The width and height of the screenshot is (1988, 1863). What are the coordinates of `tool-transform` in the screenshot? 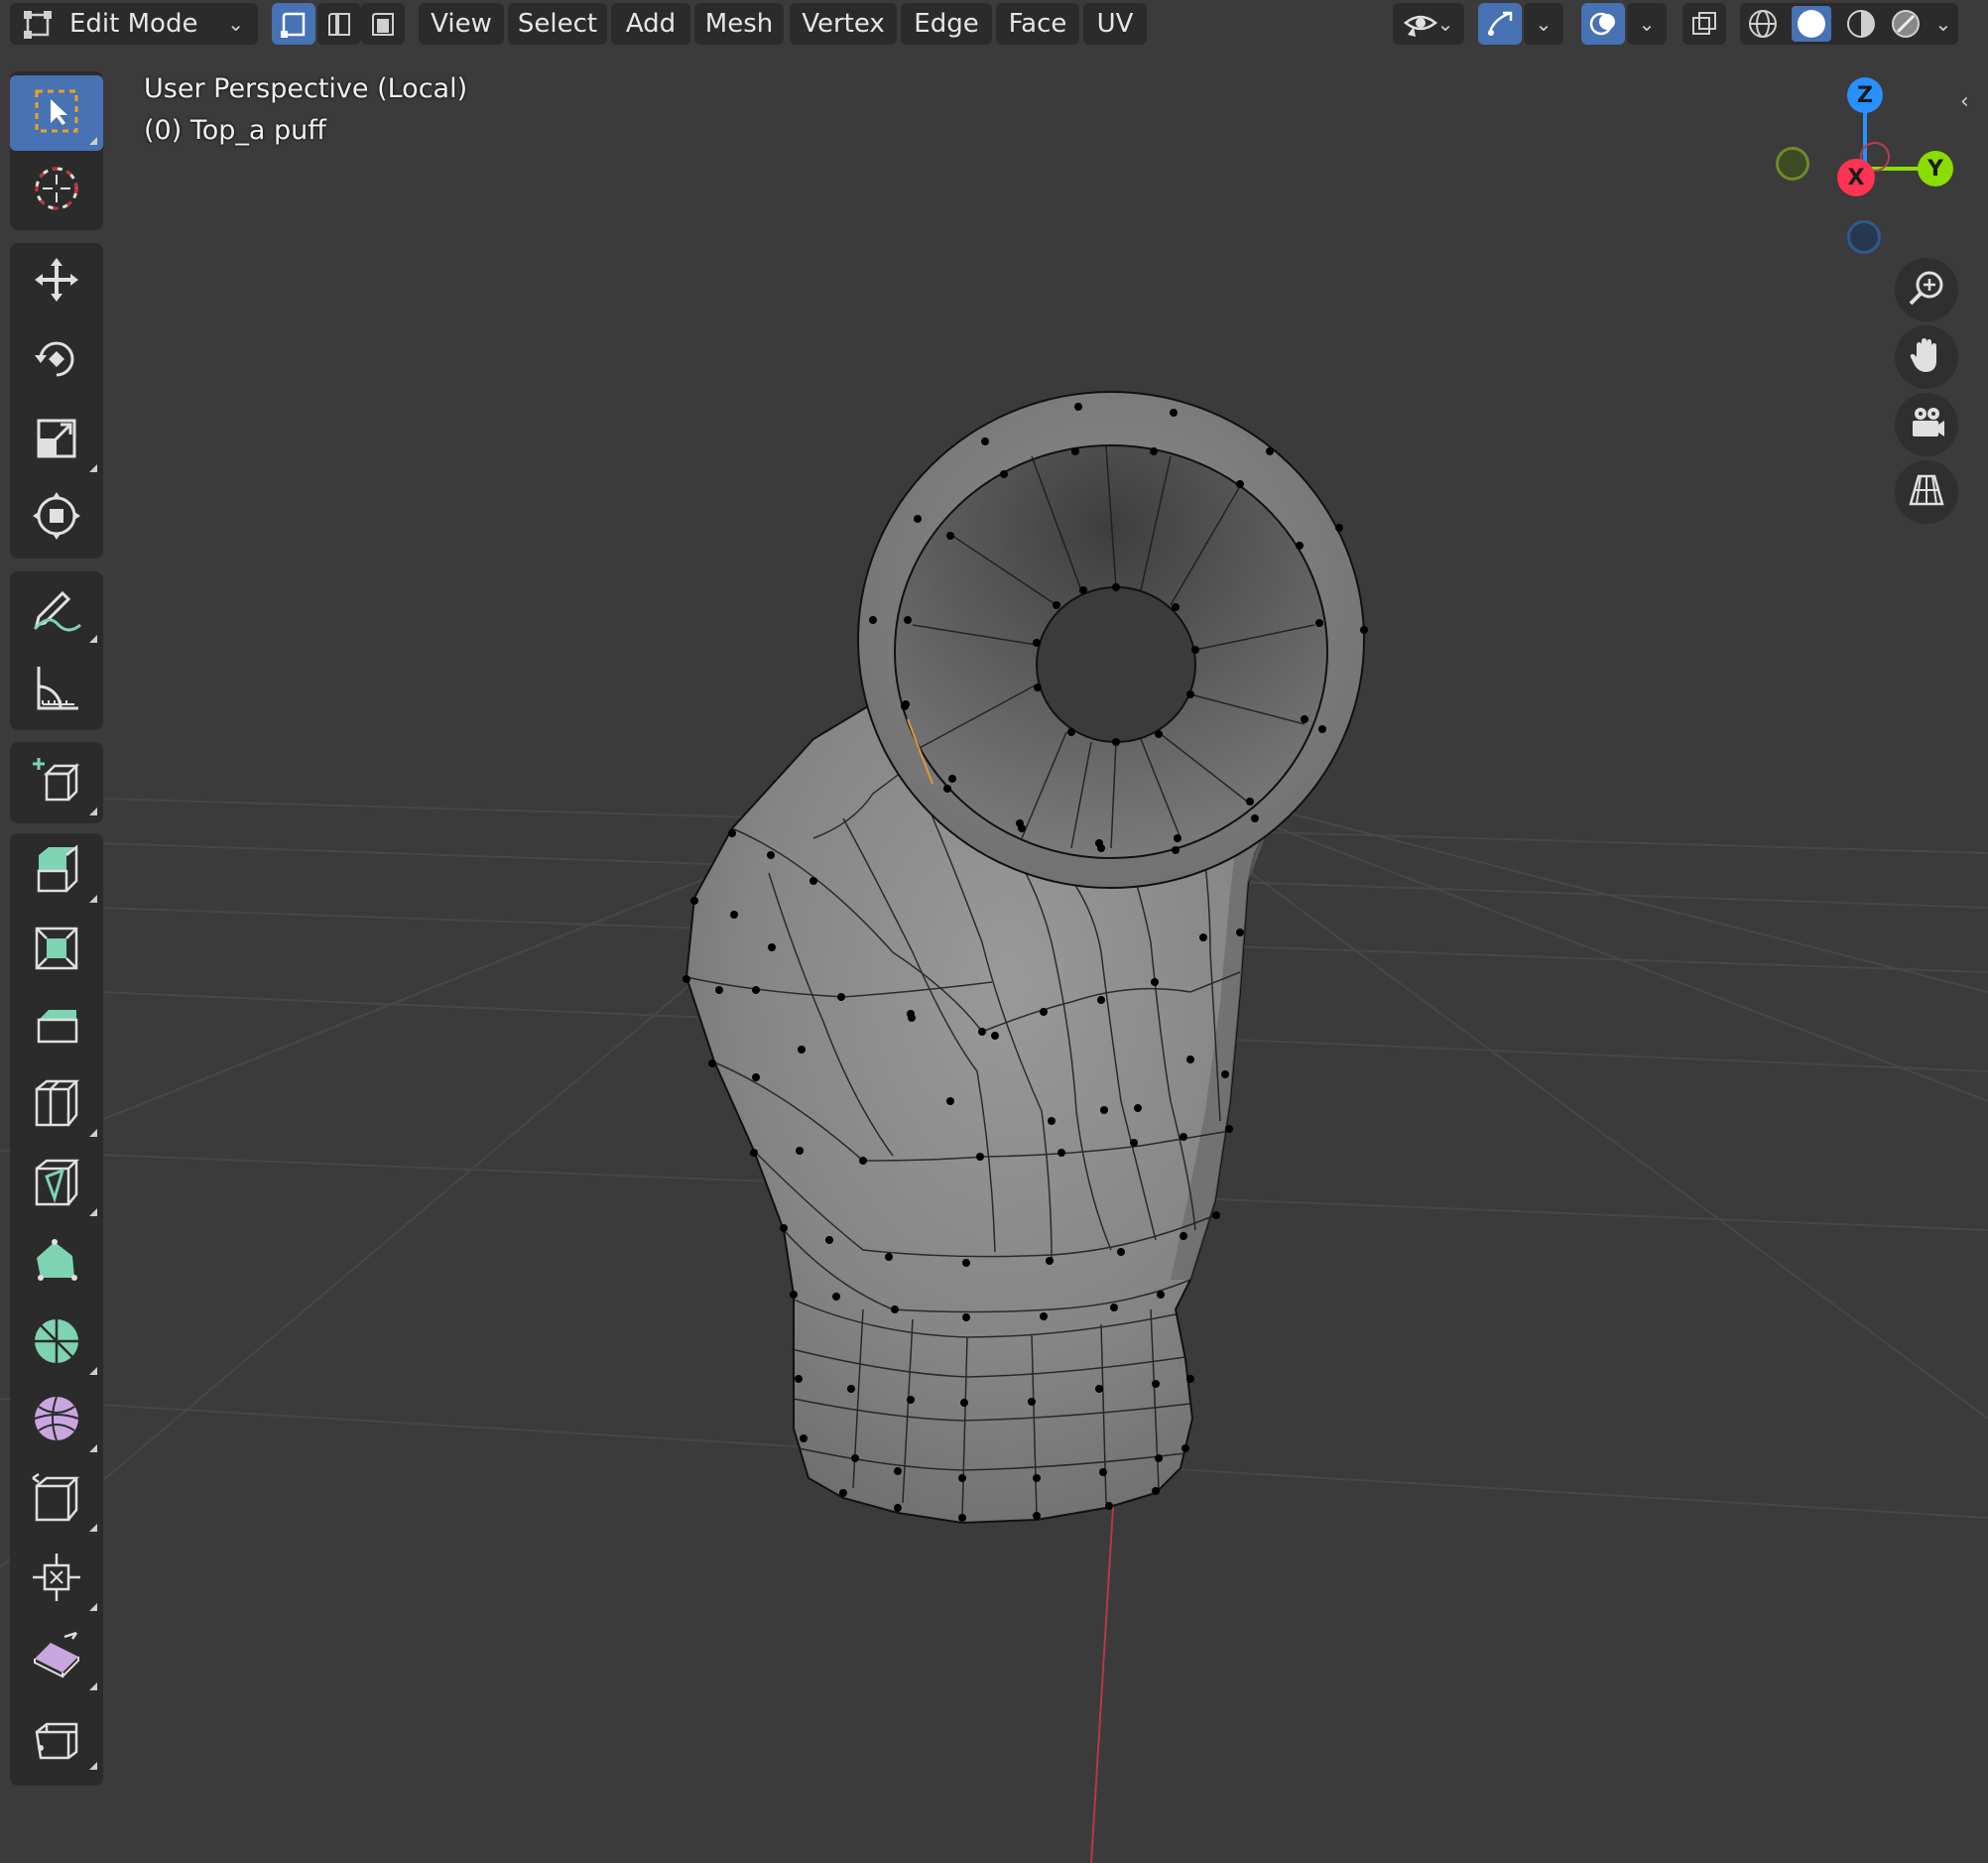 It's located at (57, 518).